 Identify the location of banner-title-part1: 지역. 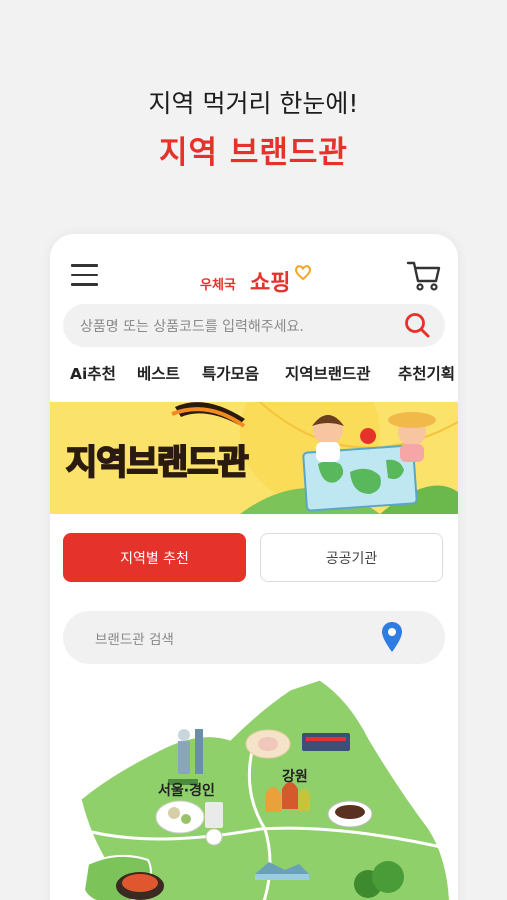
(97, 463).